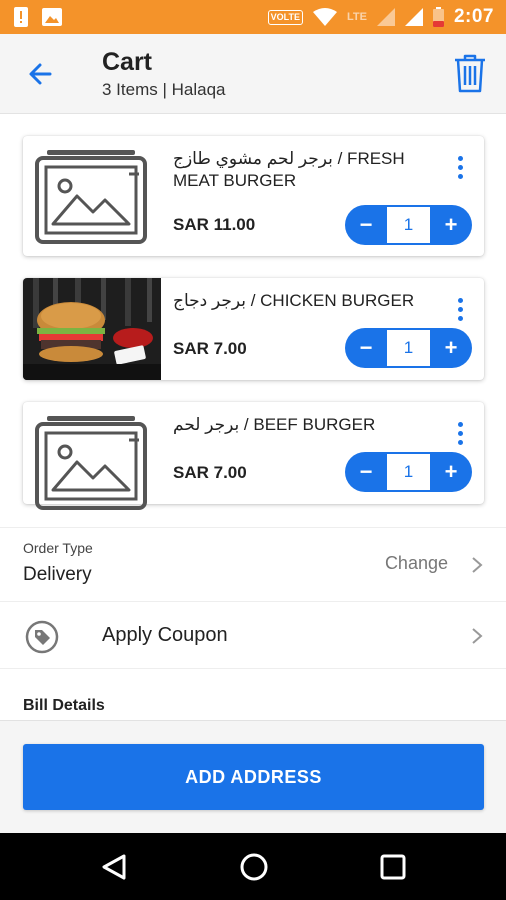 Image resolution: width=506 pixels, height=900 pixels. I want to click on cart-item-card: برجر لحم / BEEF BURGER SAR 7.00 − 1 +, so click(253, 456).